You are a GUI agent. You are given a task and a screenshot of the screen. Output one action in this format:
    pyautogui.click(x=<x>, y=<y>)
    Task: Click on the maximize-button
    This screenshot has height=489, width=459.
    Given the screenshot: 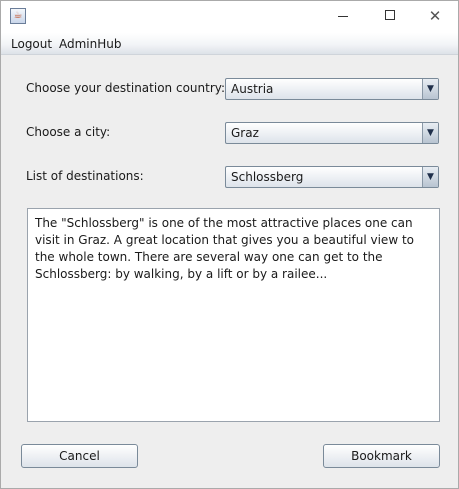 What is the action you would take?
    pyautogui.click(x=390, y=16)
    